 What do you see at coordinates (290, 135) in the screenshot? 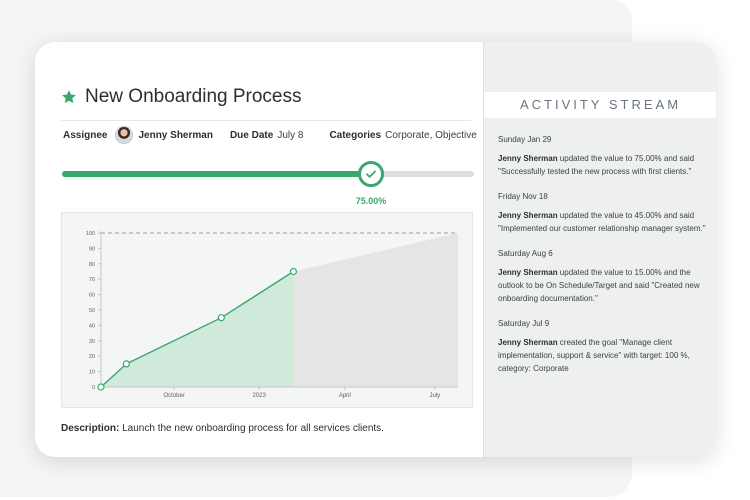
I see `due-date-value: July 8` at bounding box center [290, 135].